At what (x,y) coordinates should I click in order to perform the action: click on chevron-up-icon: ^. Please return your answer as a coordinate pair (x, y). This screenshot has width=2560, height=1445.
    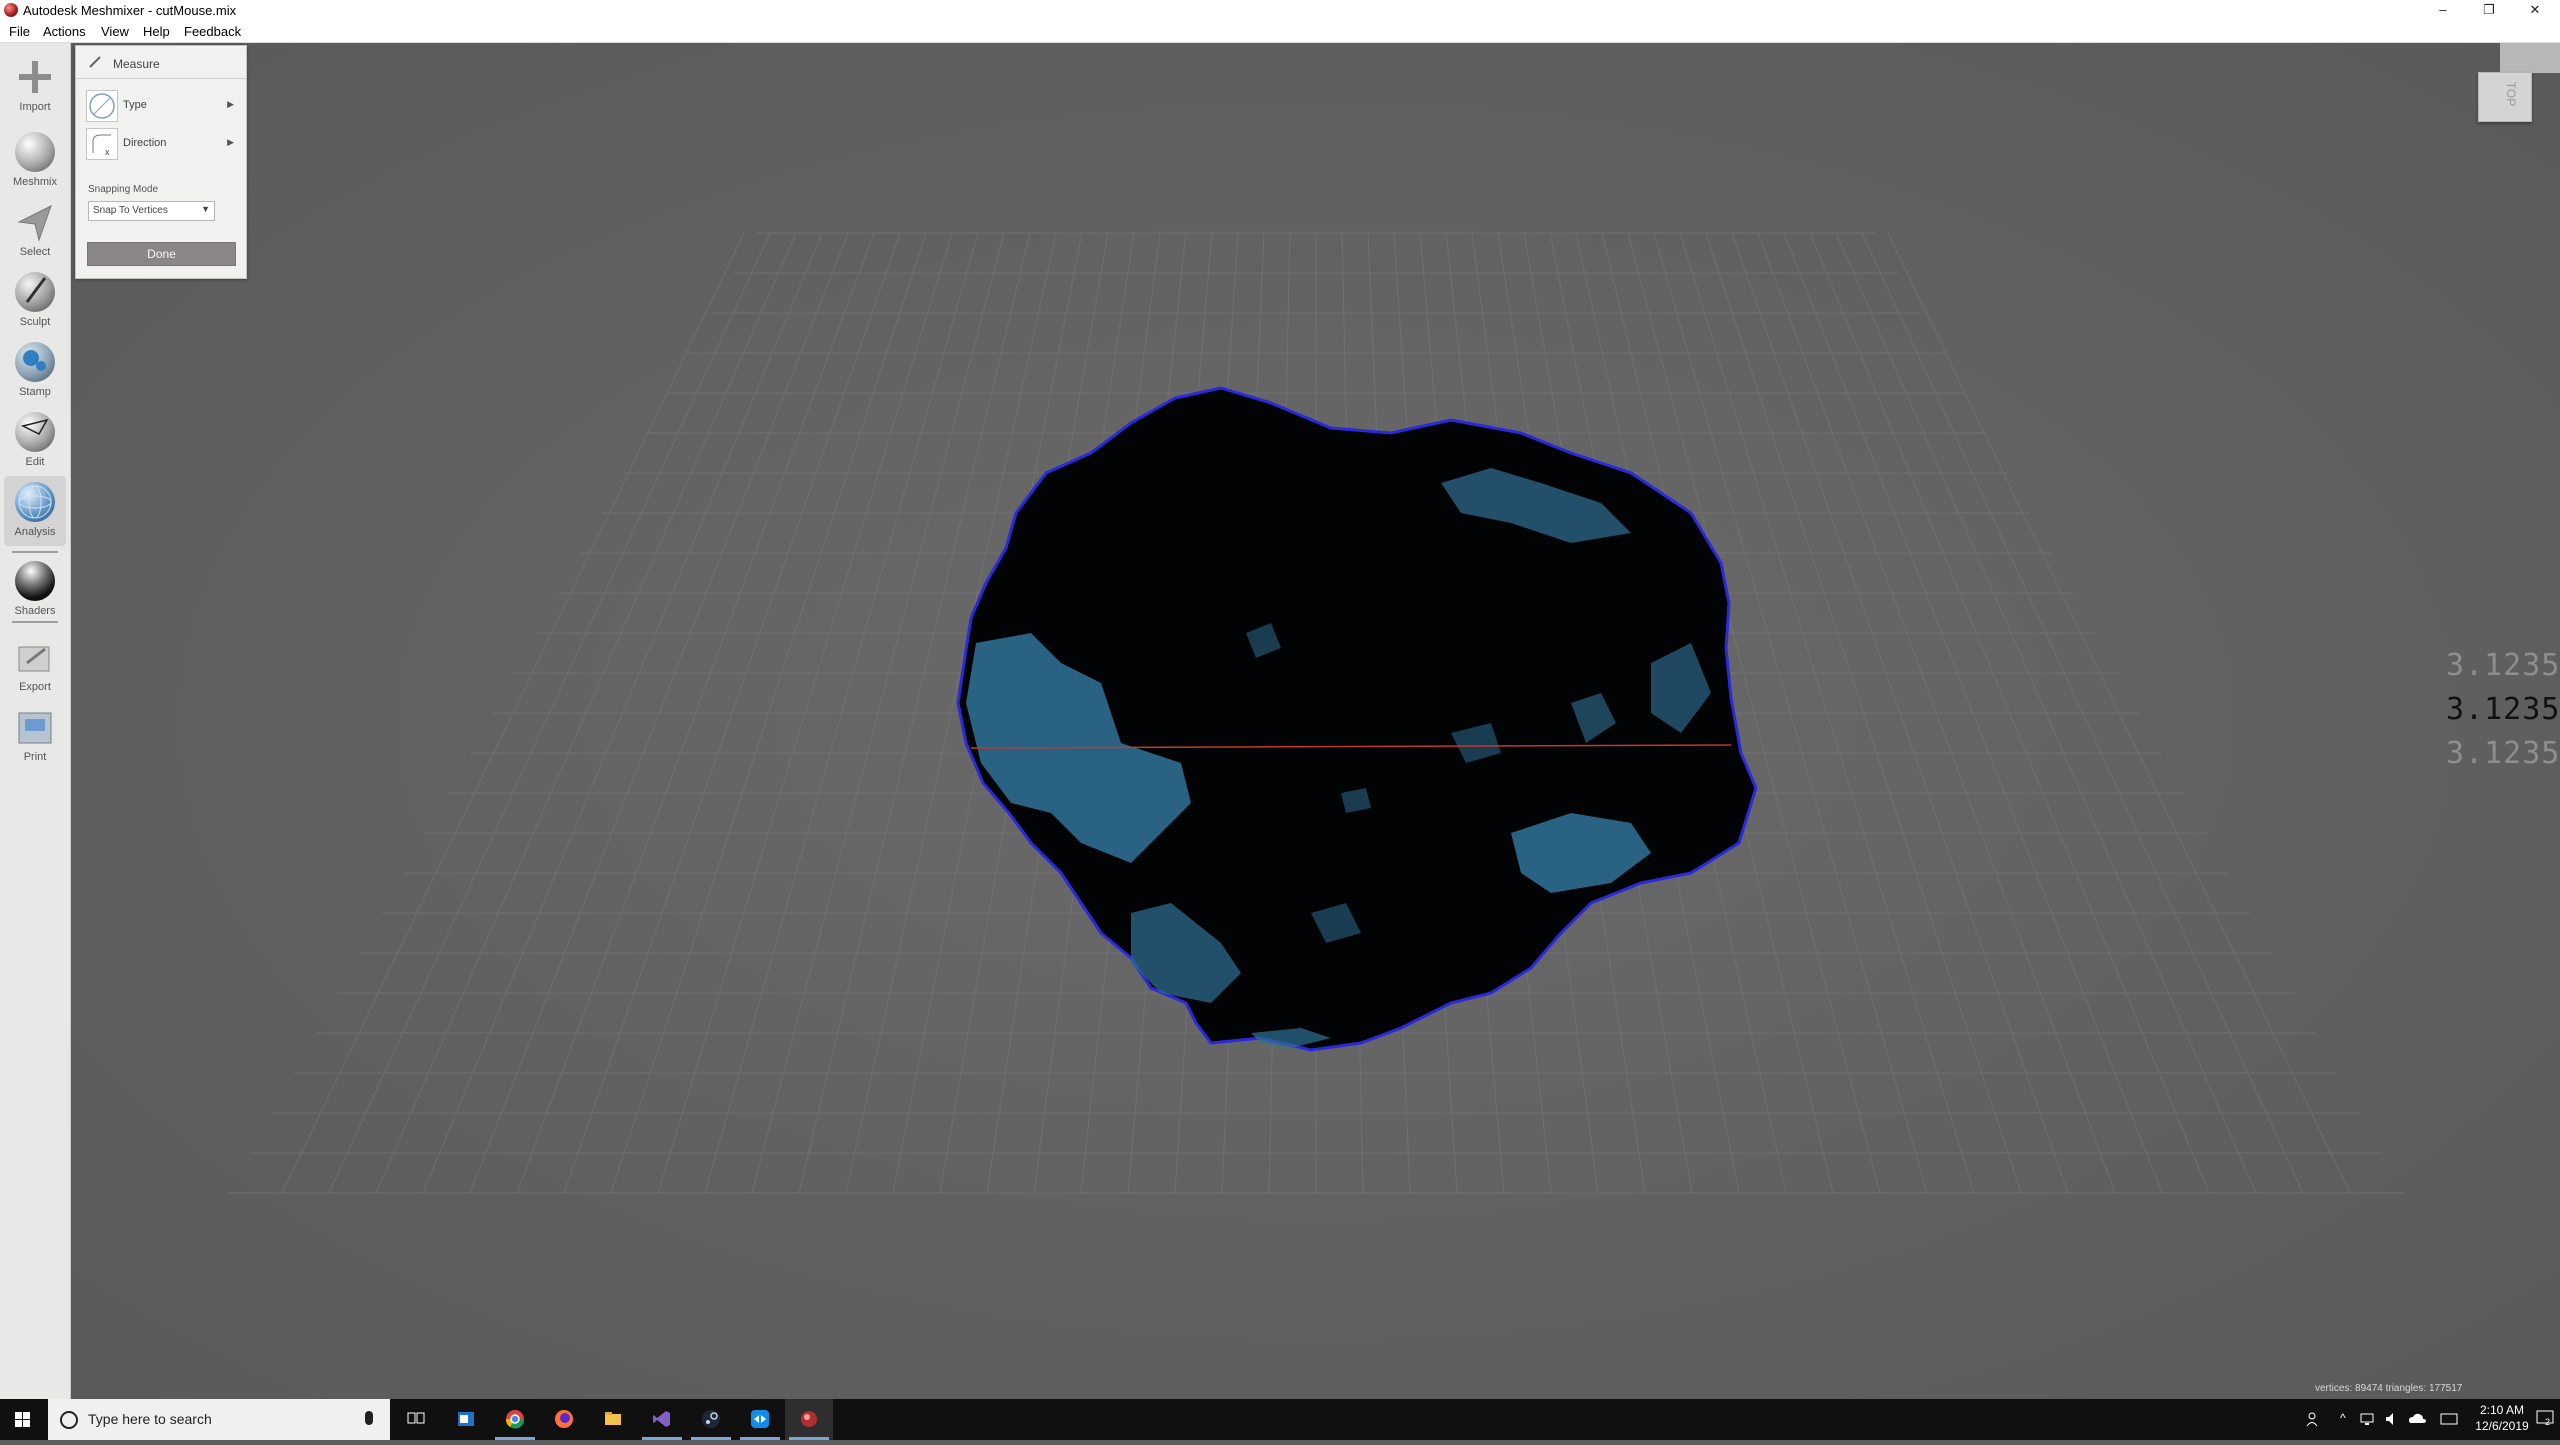
    Looking at the image, I should click on (2343, 1418).